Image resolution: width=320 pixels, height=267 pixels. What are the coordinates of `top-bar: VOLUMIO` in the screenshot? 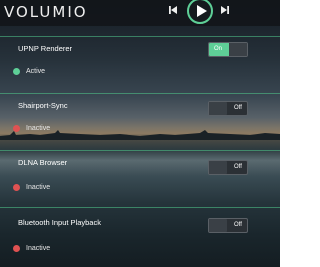 It's located at (140, 13).